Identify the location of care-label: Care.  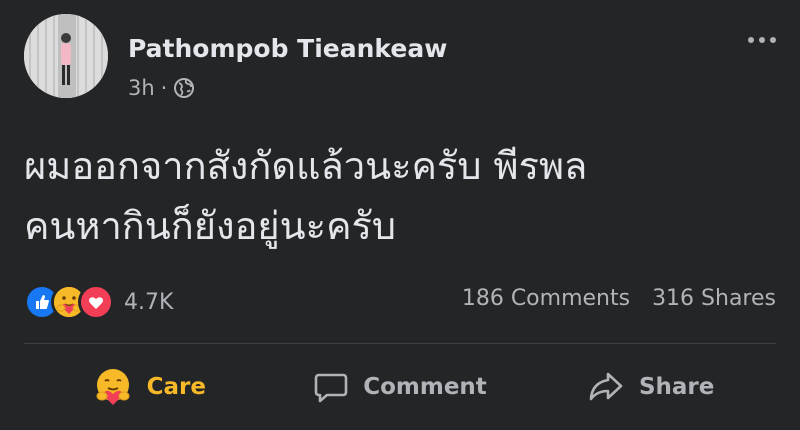
(176, 387).